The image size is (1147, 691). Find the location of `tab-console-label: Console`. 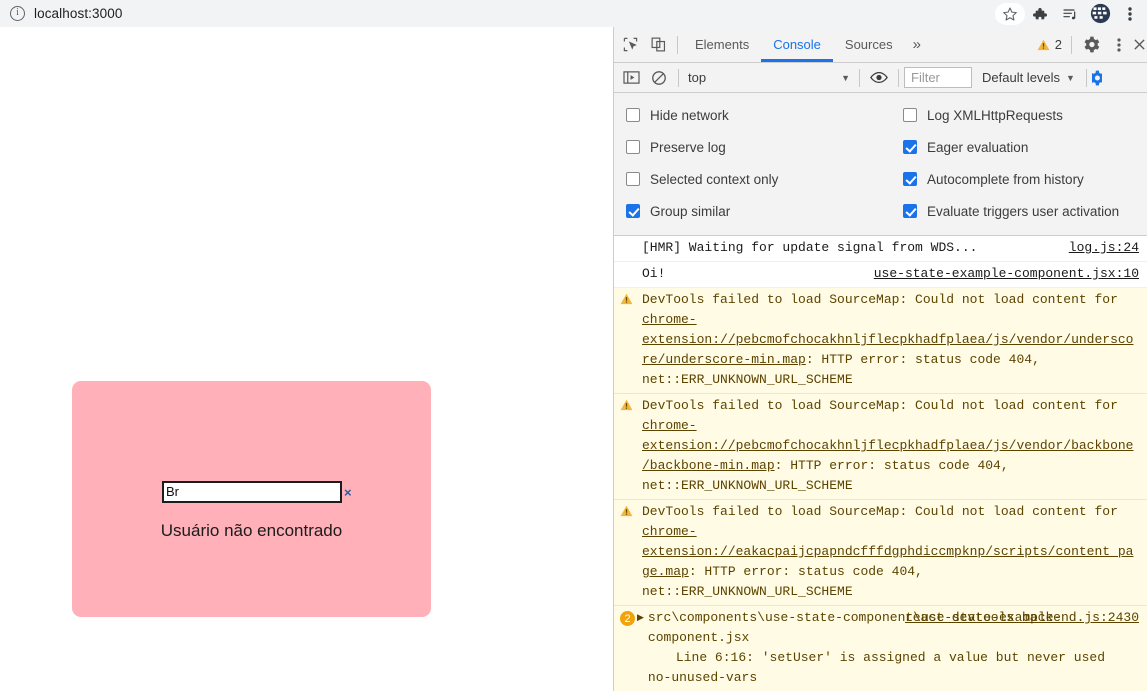

tab-console-label: Console is located at coordinates (797, 44).